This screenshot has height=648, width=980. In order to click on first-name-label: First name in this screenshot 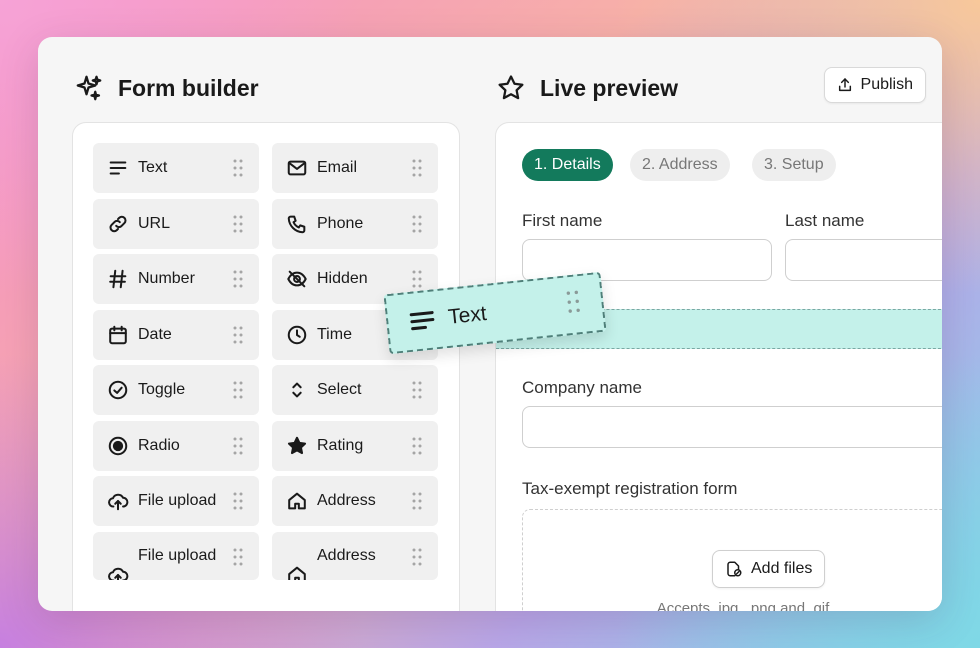, I will do `click(562, 220)`.